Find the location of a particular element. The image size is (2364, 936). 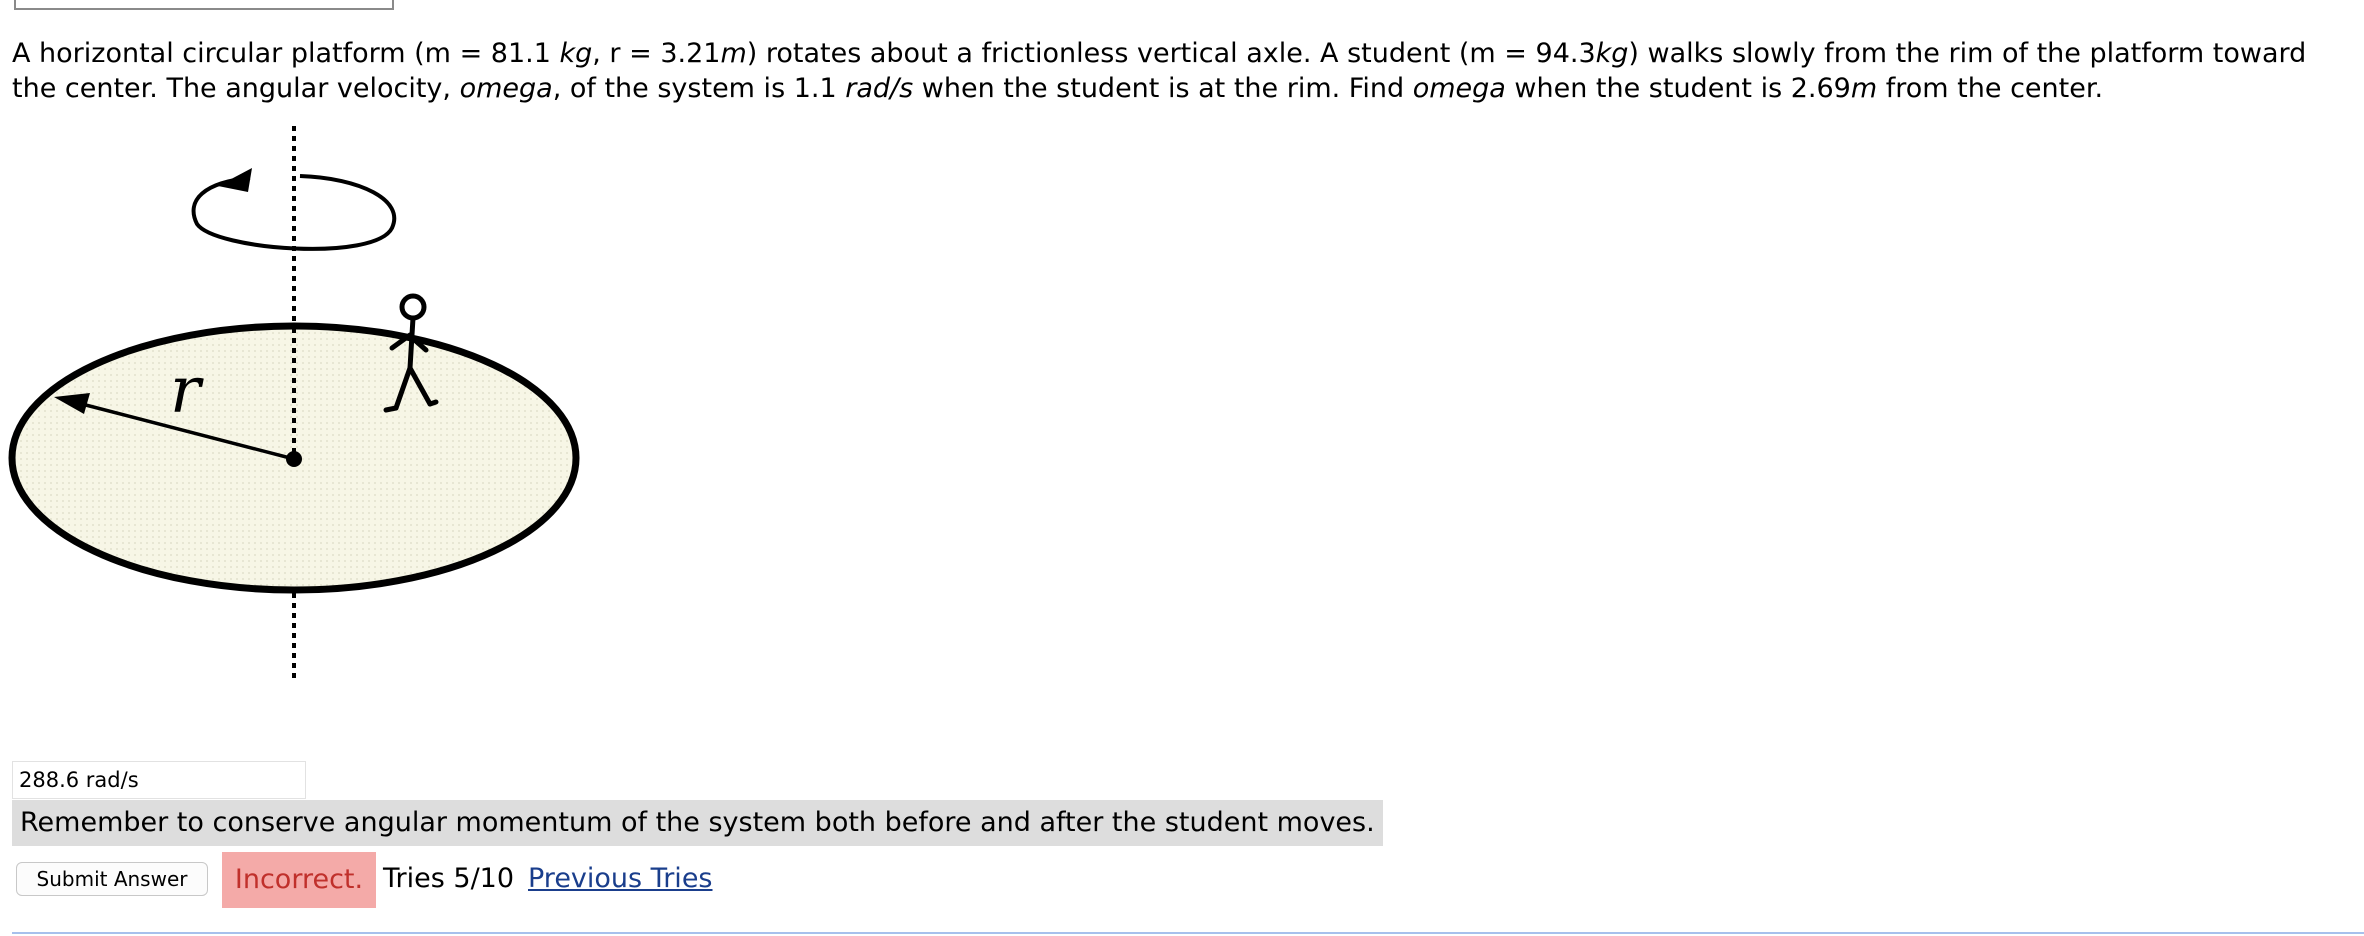

tries-counter: Tries 5/10 is located at coordinates (449, 878).